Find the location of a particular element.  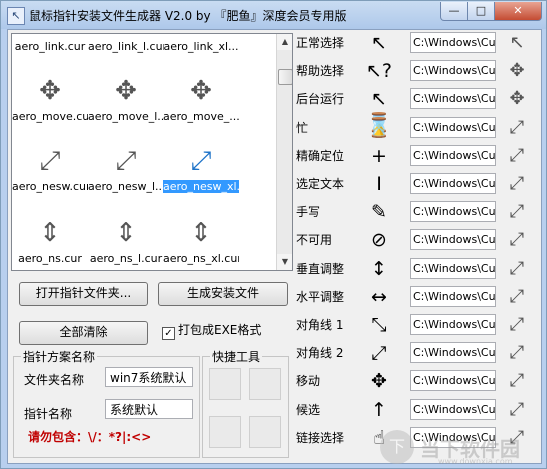

cursor-role-row: 忙 ⌛ C:\Windows\Curs ⤢ is located at coordinates (418, 128).